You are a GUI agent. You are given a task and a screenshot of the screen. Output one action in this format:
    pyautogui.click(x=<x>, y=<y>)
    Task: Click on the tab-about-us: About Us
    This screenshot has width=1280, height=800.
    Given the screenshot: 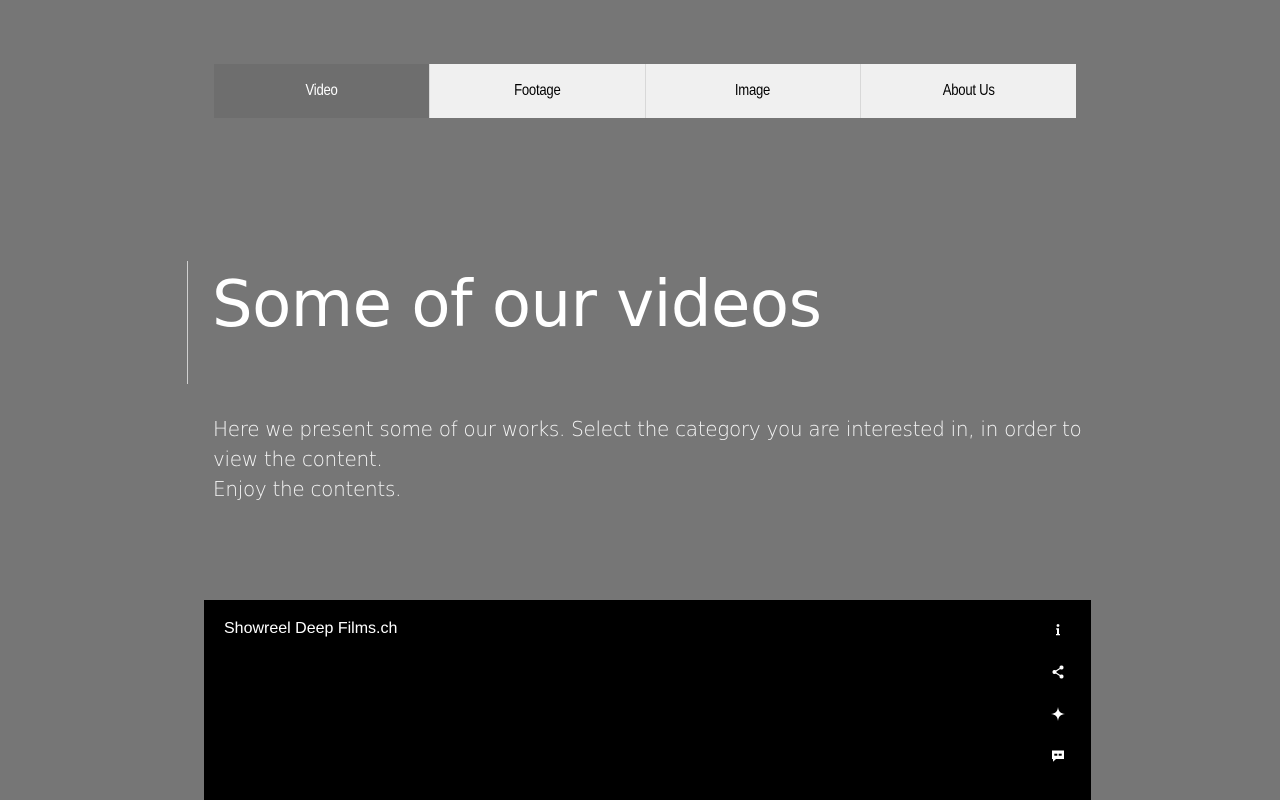 What is the action you would take?
    pyautogui.click(x=968, y=91)
    